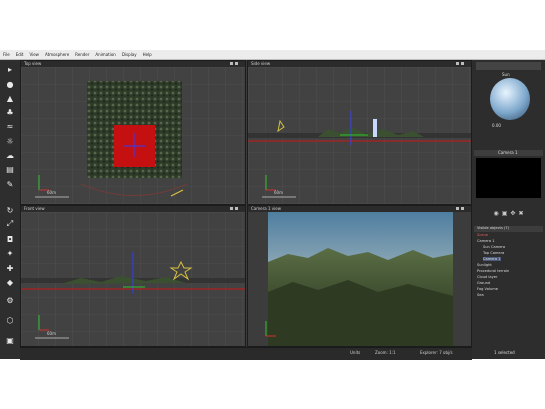 The height and width of the screenshot is (409, 545). Describe the element at coordinates (496, 125) in the screenshot. I see `sun-value: 0.00` at that location.